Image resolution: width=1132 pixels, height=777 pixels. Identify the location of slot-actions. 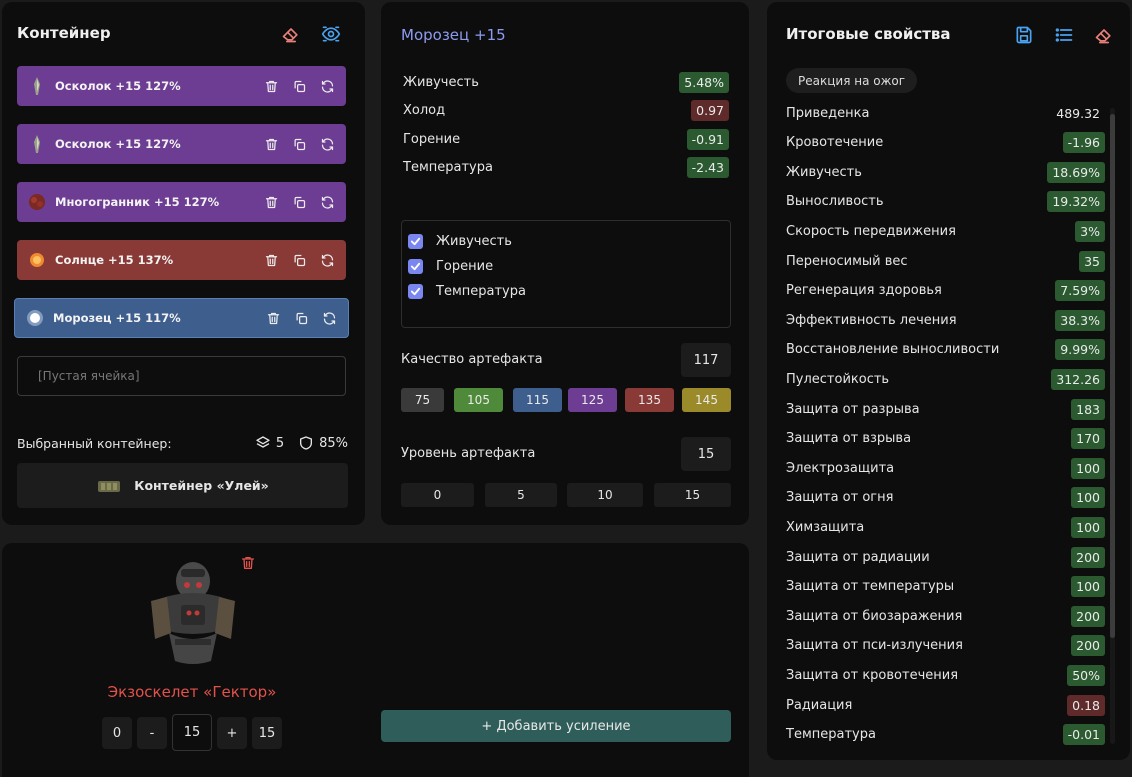
(301, 318).